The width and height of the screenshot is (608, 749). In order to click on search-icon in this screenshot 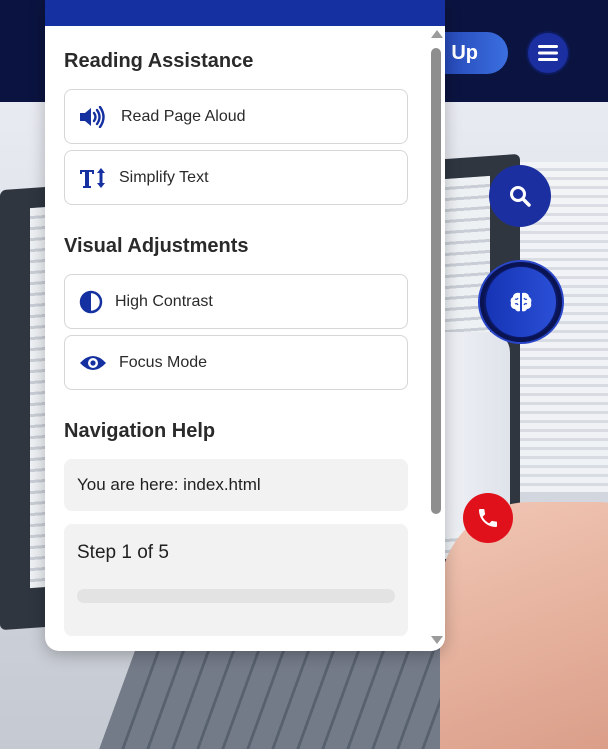, I will do `click(520, 196)`.